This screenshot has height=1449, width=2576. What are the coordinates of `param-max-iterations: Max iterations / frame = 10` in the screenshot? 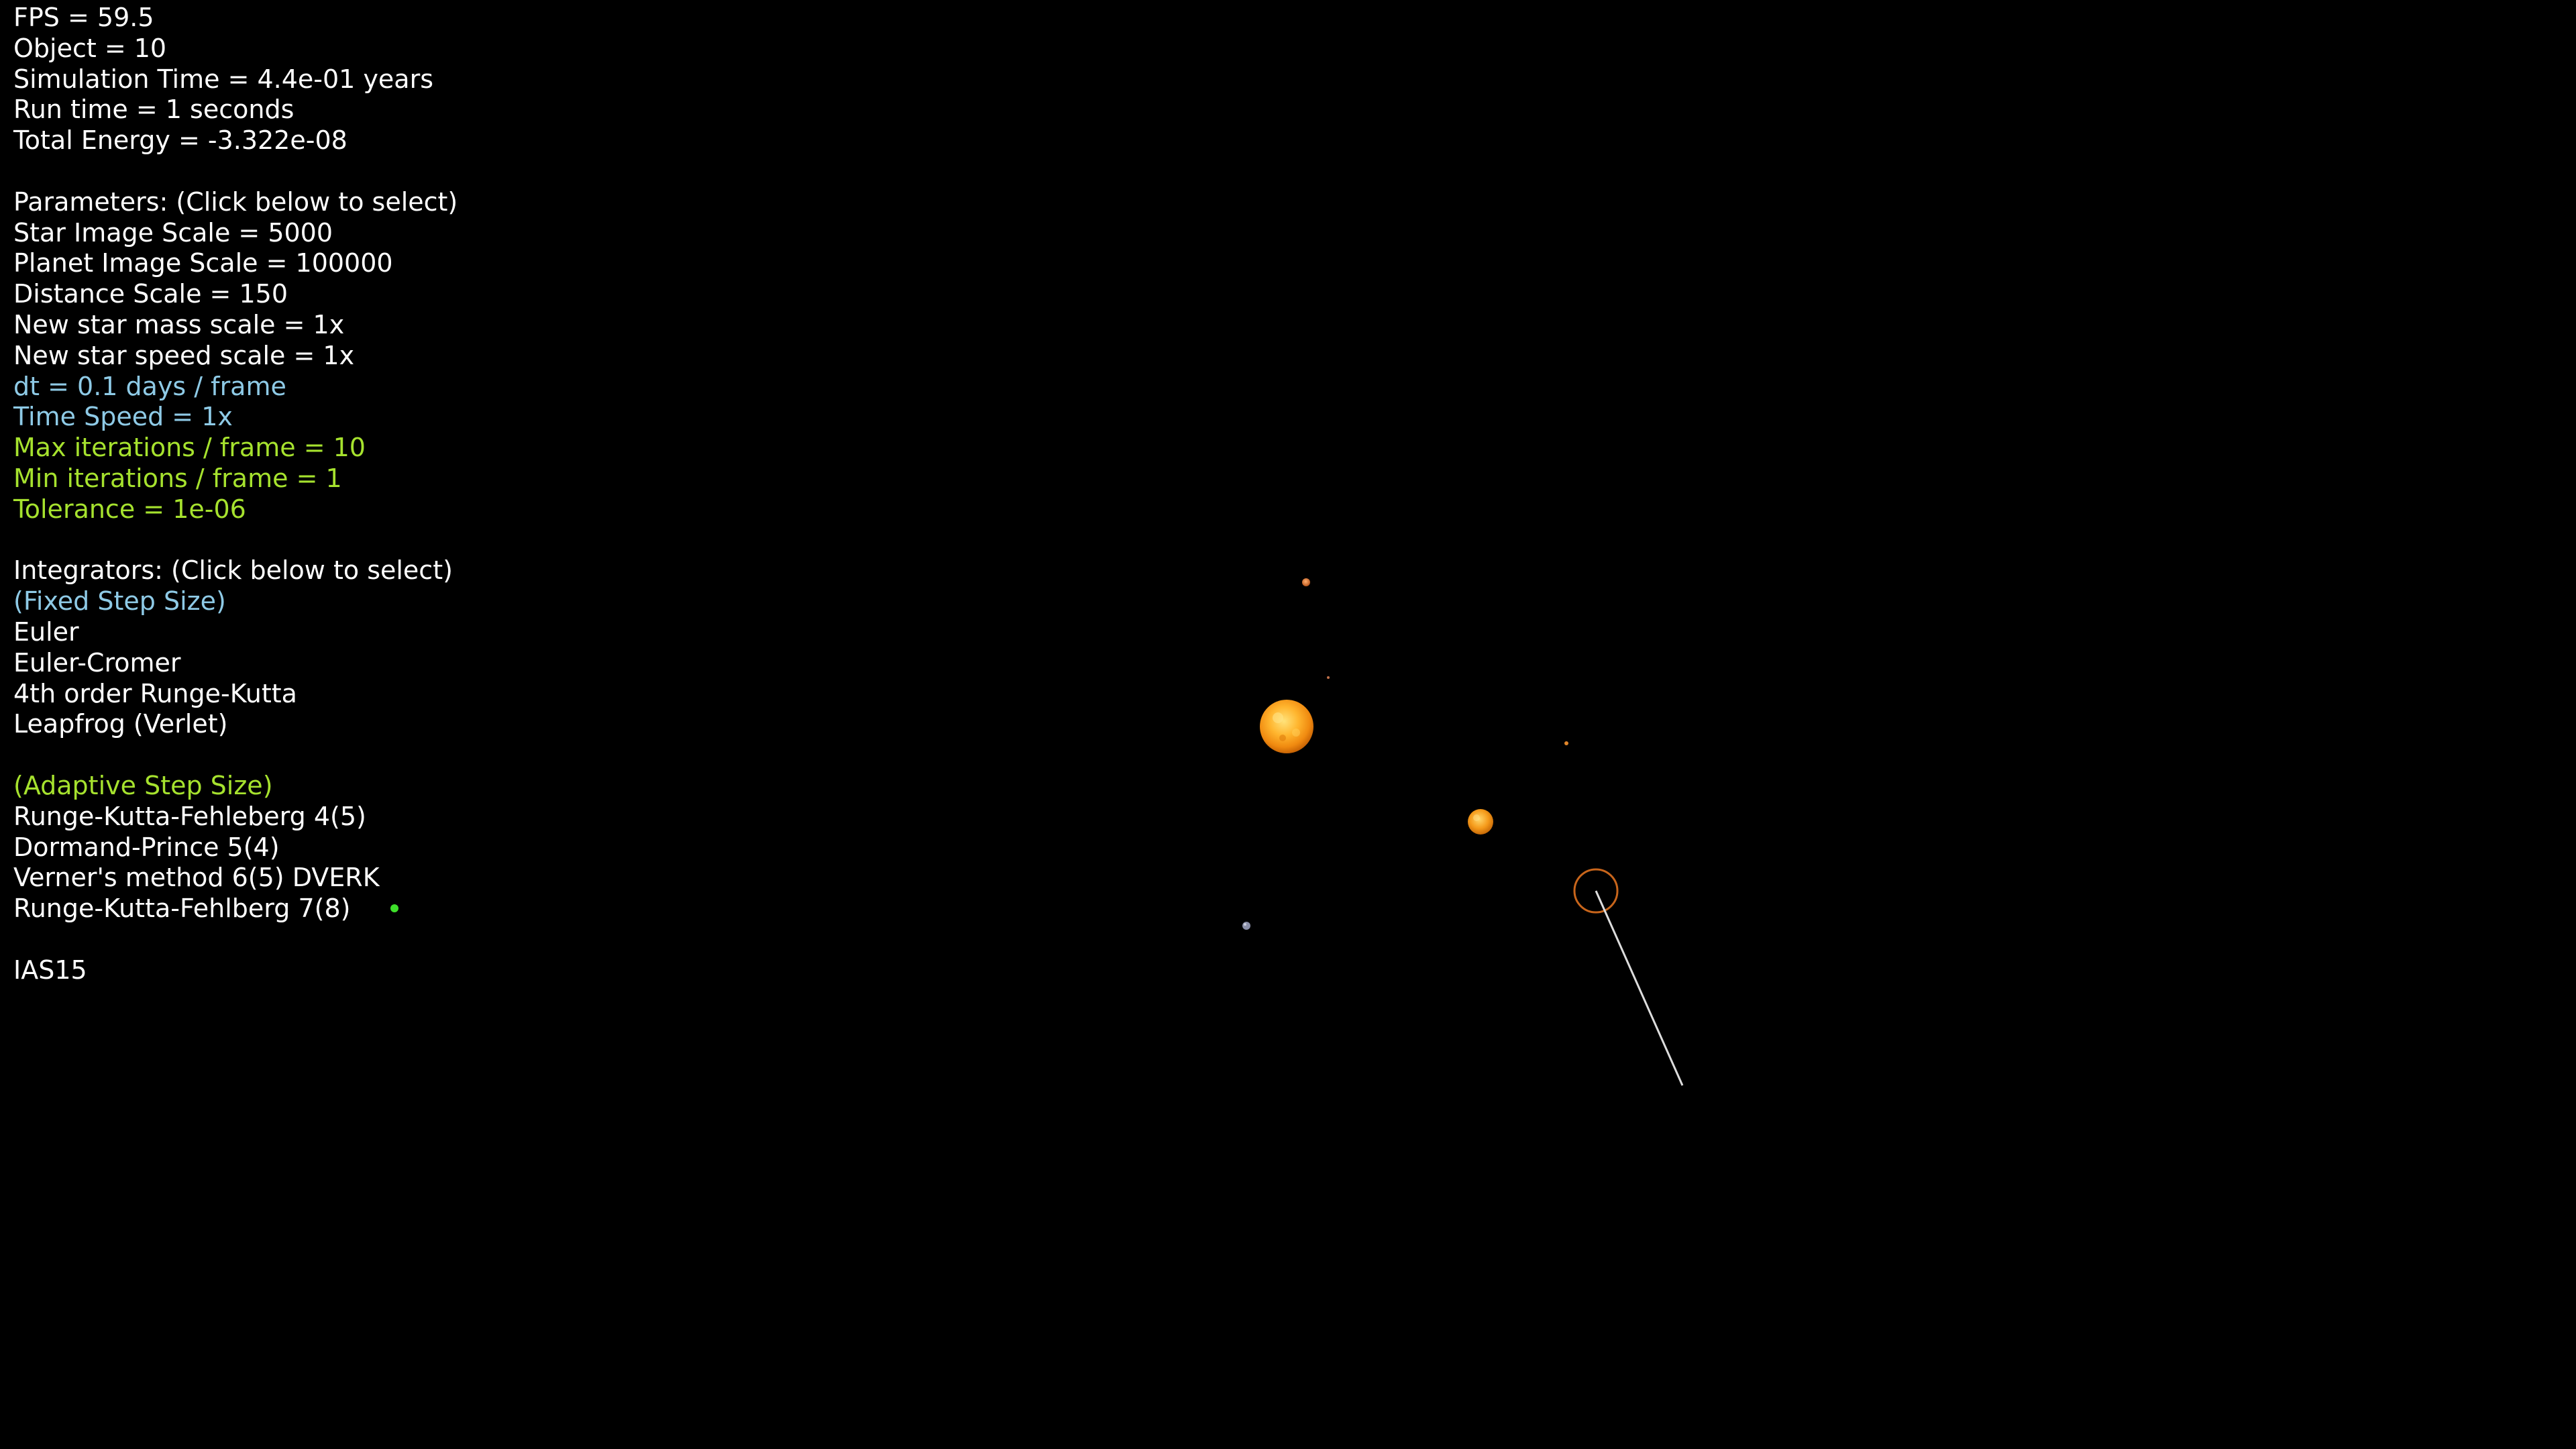 It's located at (235, 448).